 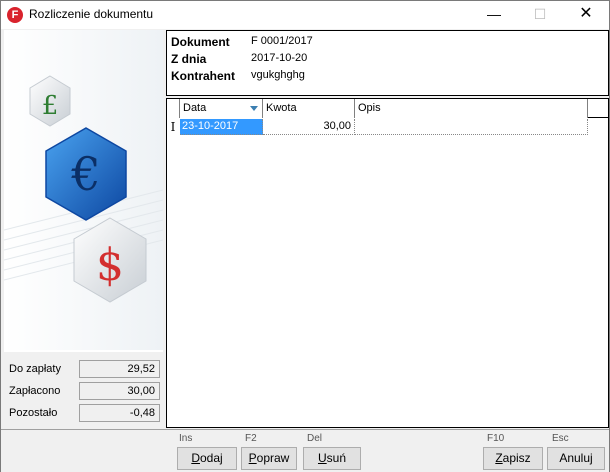 I want to click on hotkey-label: F2, so click(x=251, y=438).